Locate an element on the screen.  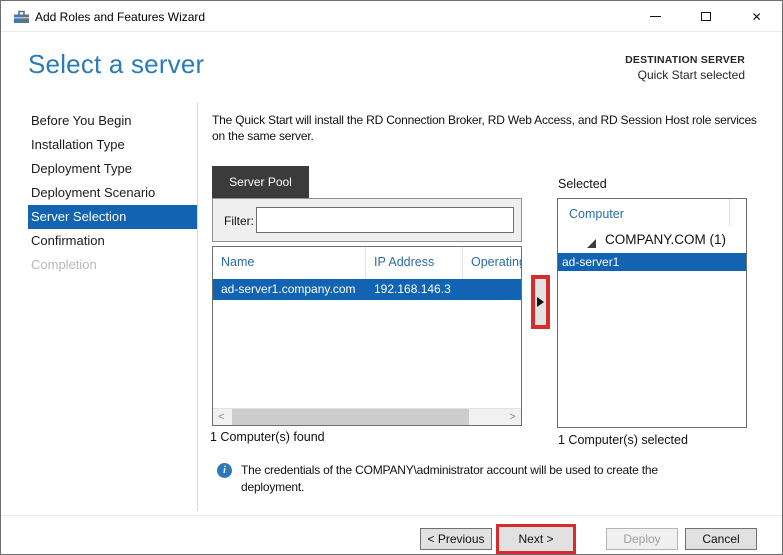
destination-server-label: DESTINATION SERVER is located at coordinates (685, 60).